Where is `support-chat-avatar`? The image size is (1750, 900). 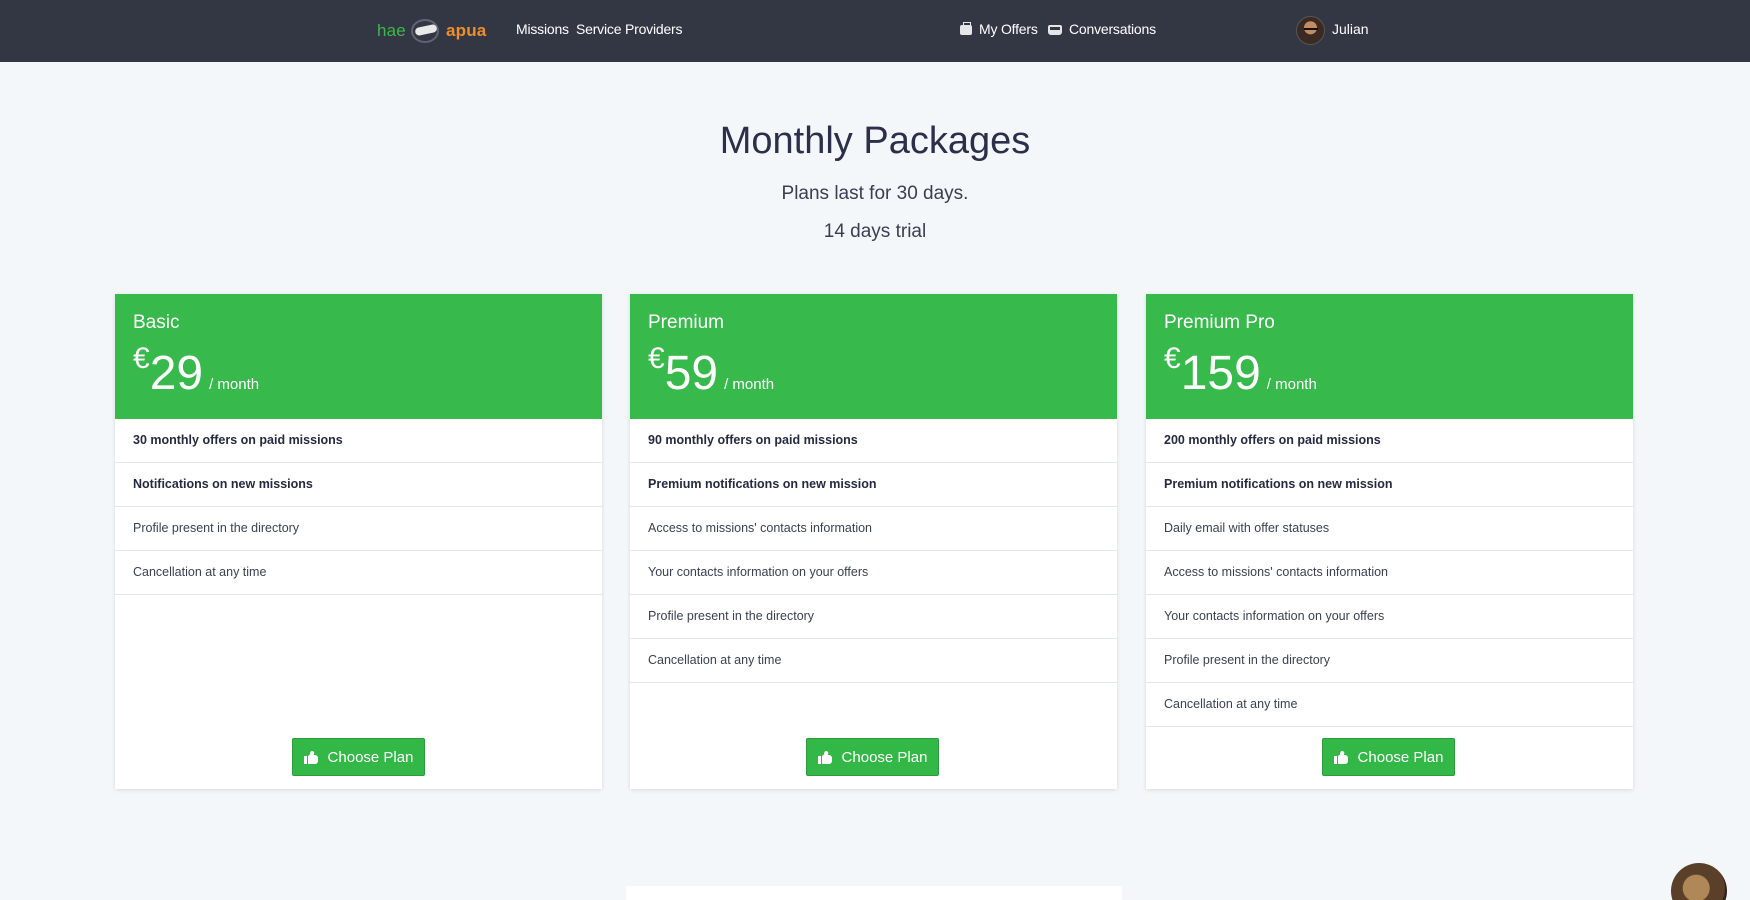
support-chat-avatar is located at coordinates (1699, 881).